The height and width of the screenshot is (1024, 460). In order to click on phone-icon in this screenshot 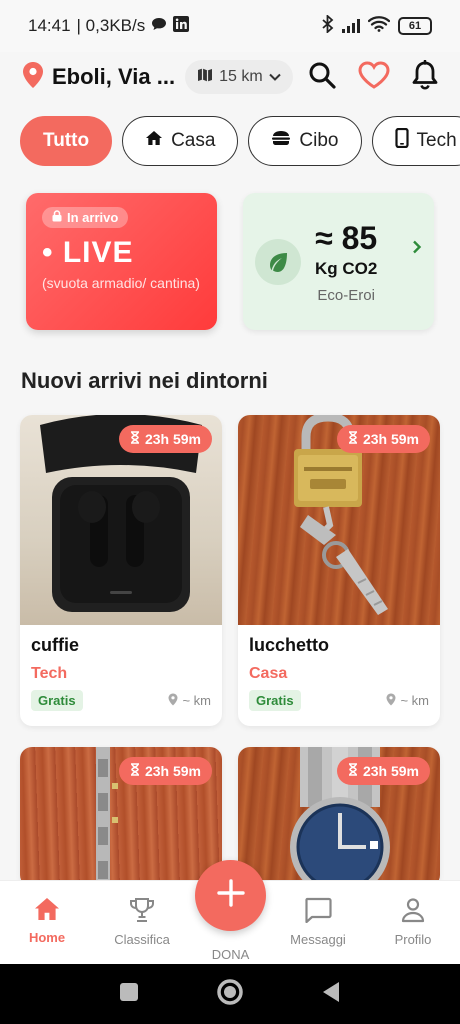, I will do `click(401, 140)`.